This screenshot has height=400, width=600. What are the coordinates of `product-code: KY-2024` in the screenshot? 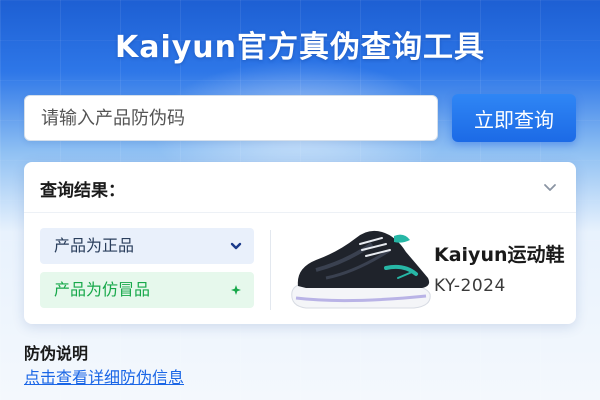 It's located at (470, 286).